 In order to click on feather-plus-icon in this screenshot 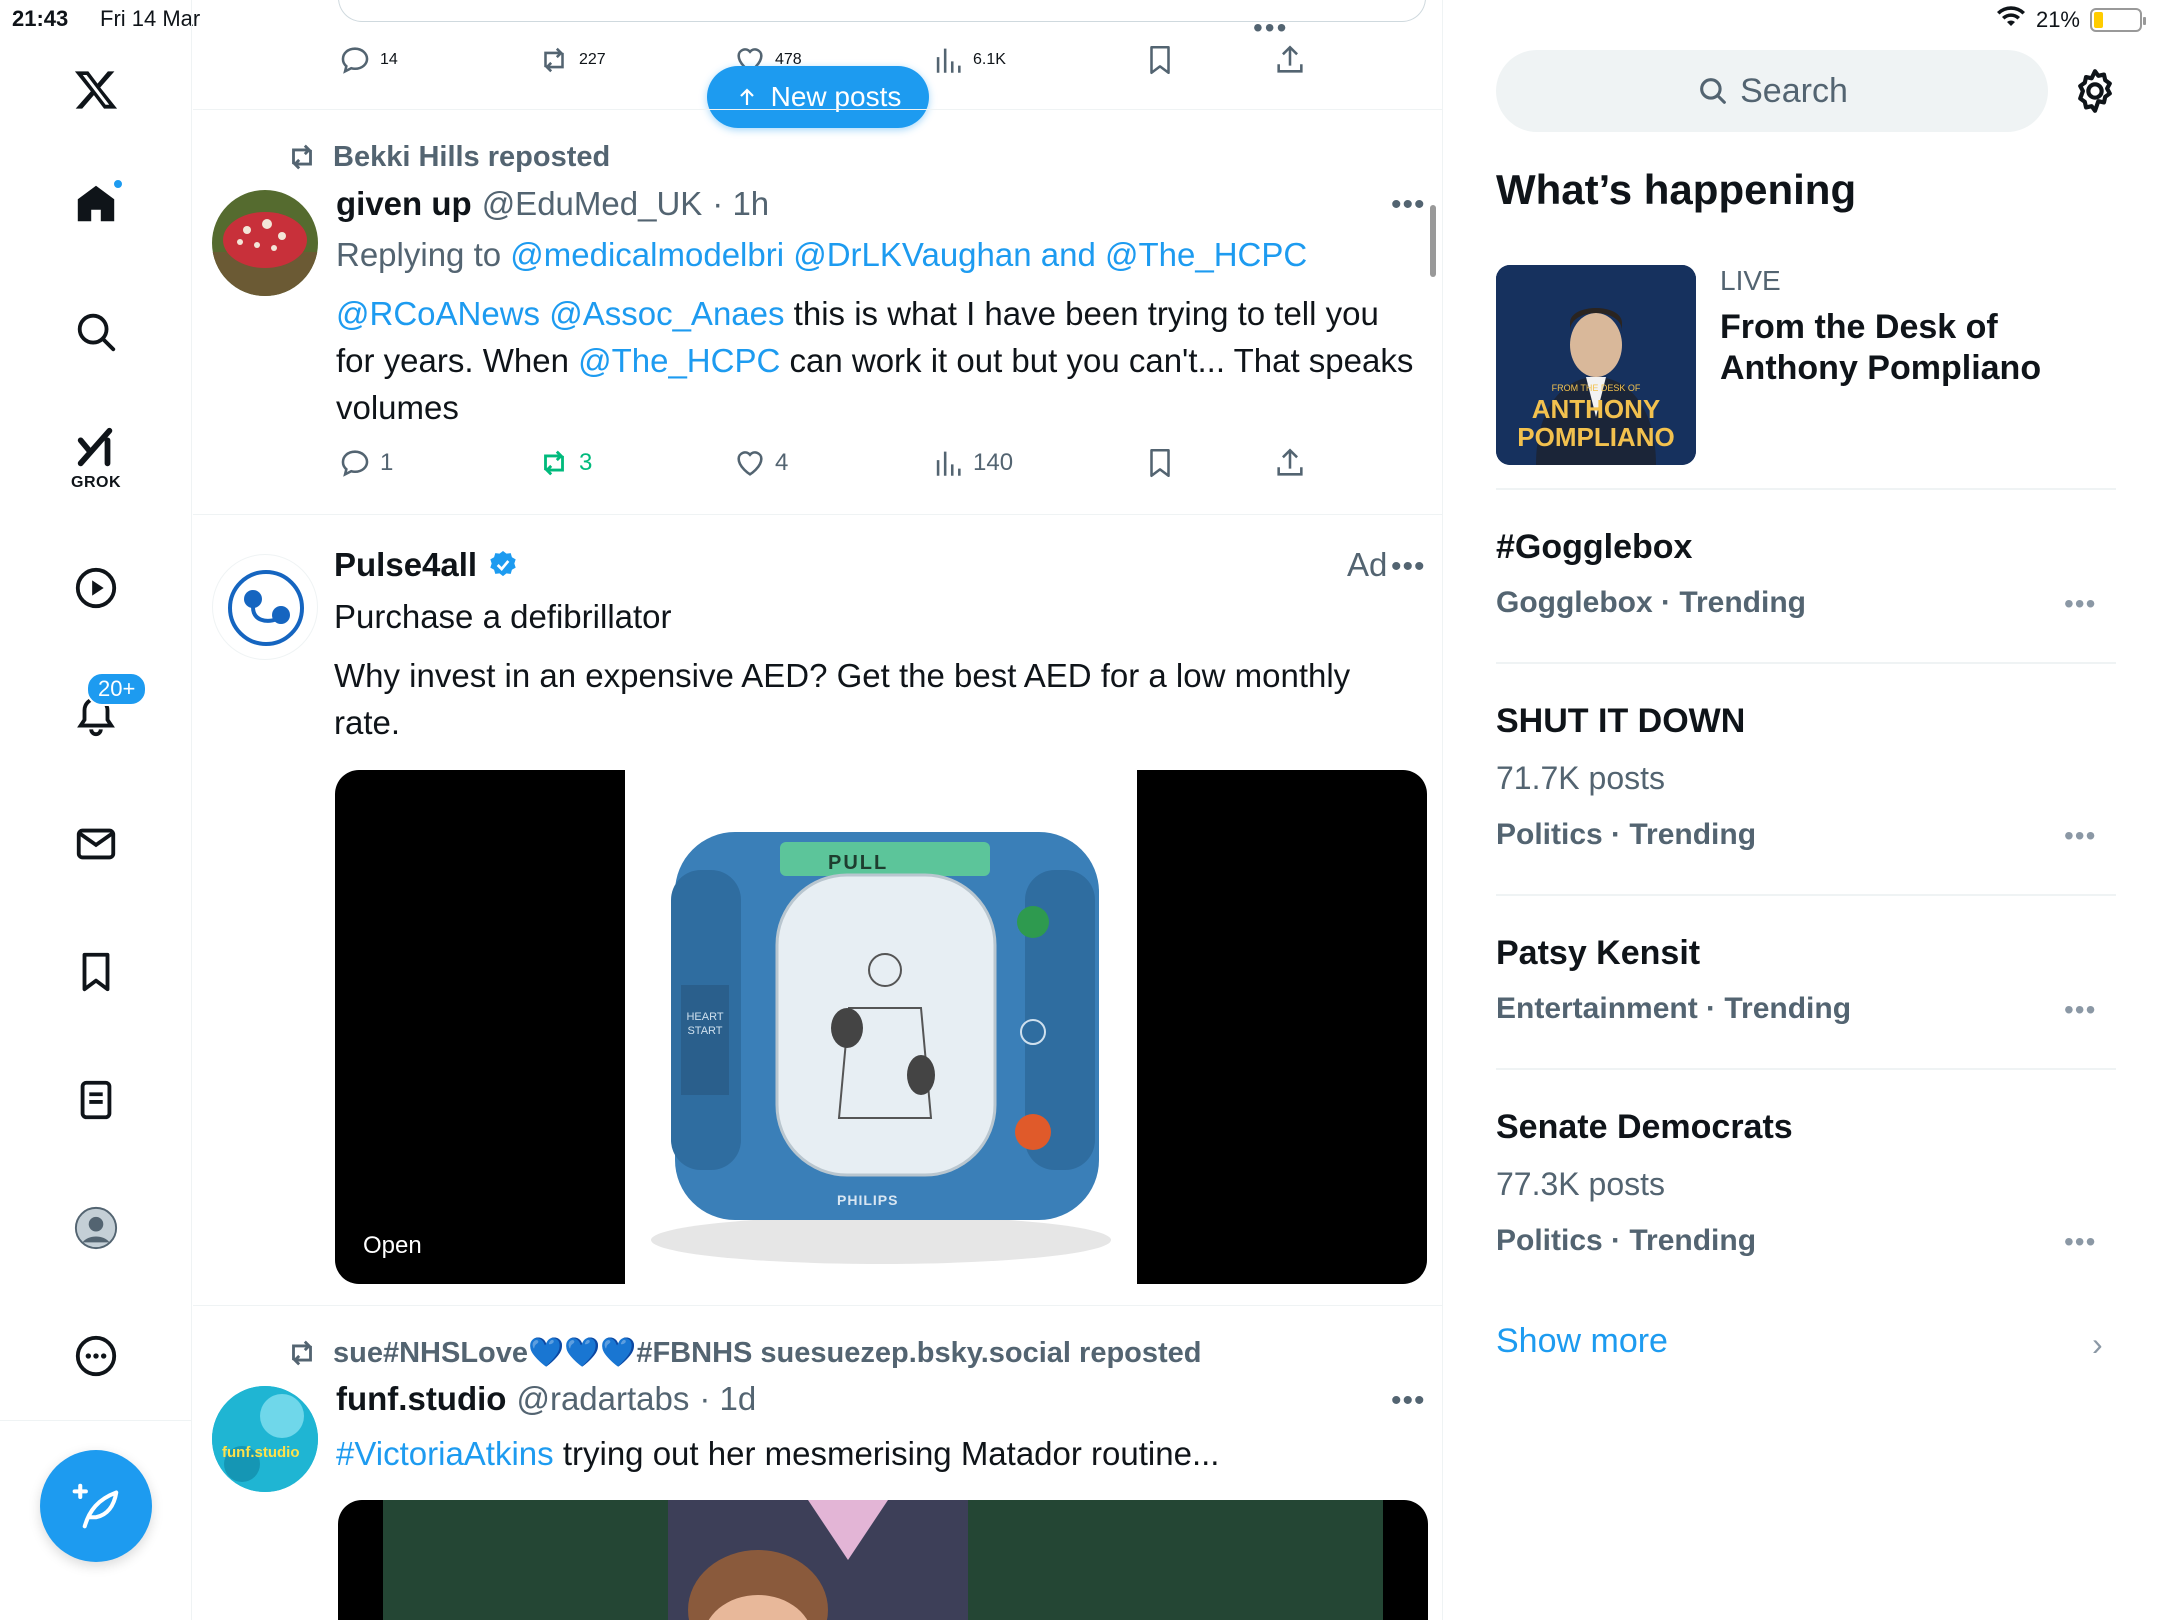, I will do `click(95, 1506)`.